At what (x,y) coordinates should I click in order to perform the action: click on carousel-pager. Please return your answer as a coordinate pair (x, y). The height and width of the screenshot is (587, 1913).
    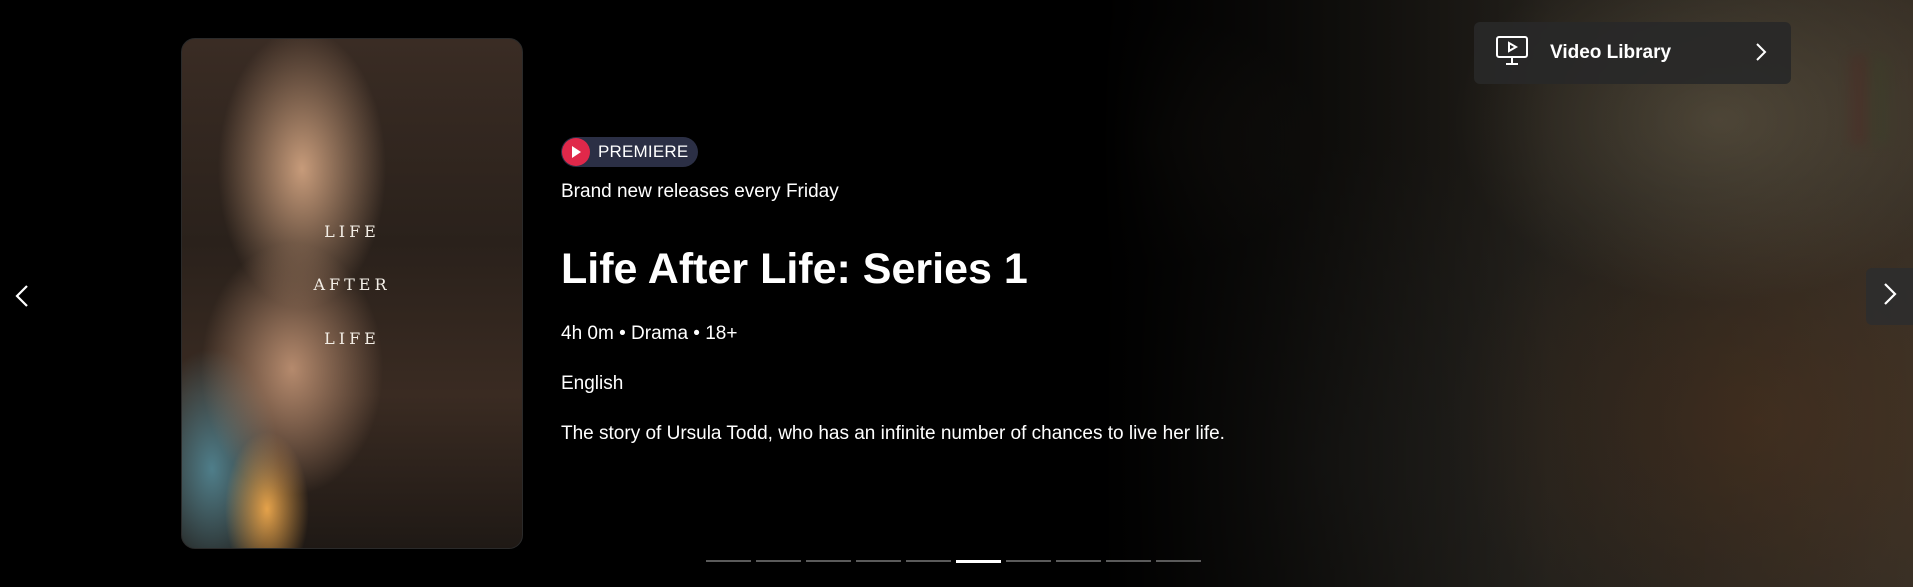
    Looking at the image, I should click on (953, 561).